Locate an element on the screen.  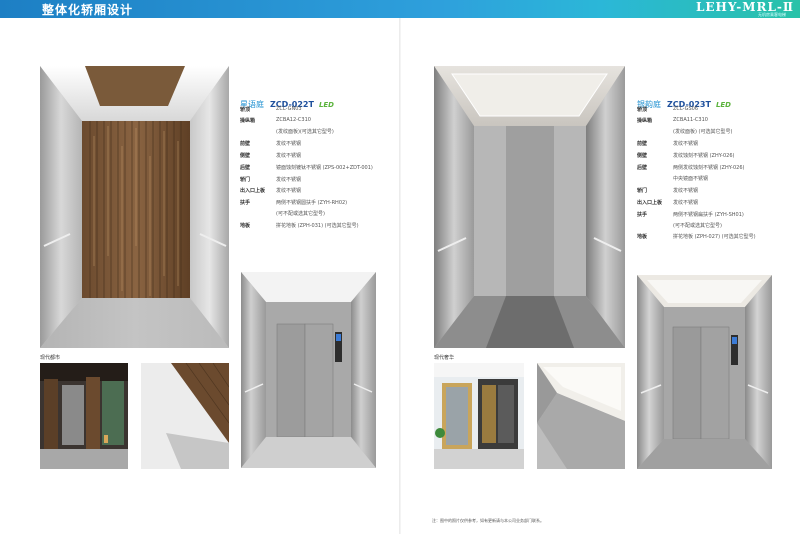
lobby-photo-right is located at coordinates (479, 416).